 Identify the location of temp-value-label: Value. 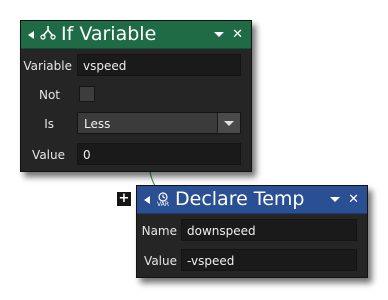
(160, 261).